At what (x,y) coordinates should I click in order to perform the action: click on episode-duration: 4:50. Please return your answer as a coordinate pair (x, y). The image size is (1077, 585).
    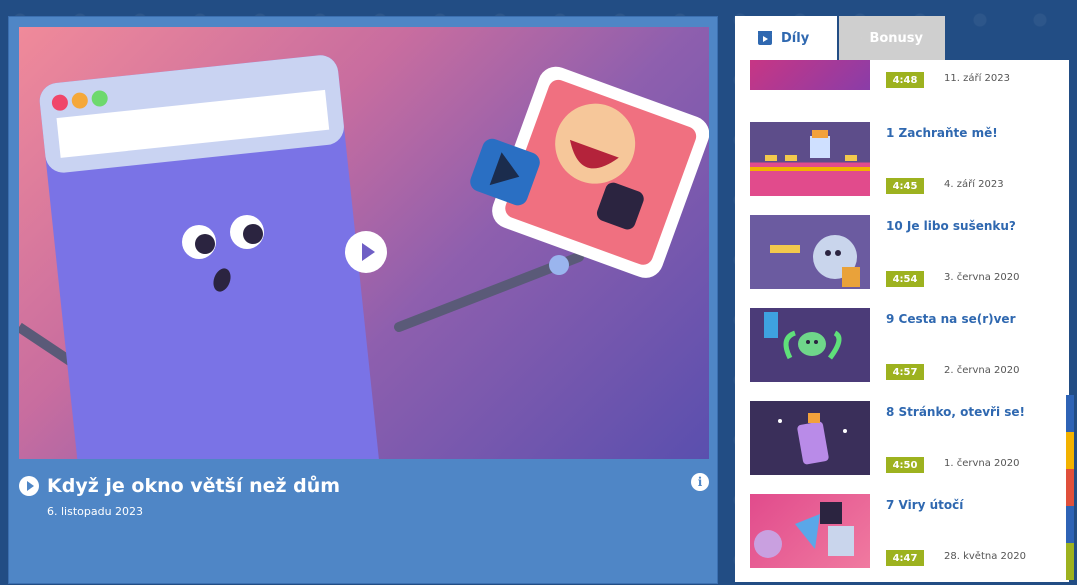
    Looking at the image, I should click on (905, 465).